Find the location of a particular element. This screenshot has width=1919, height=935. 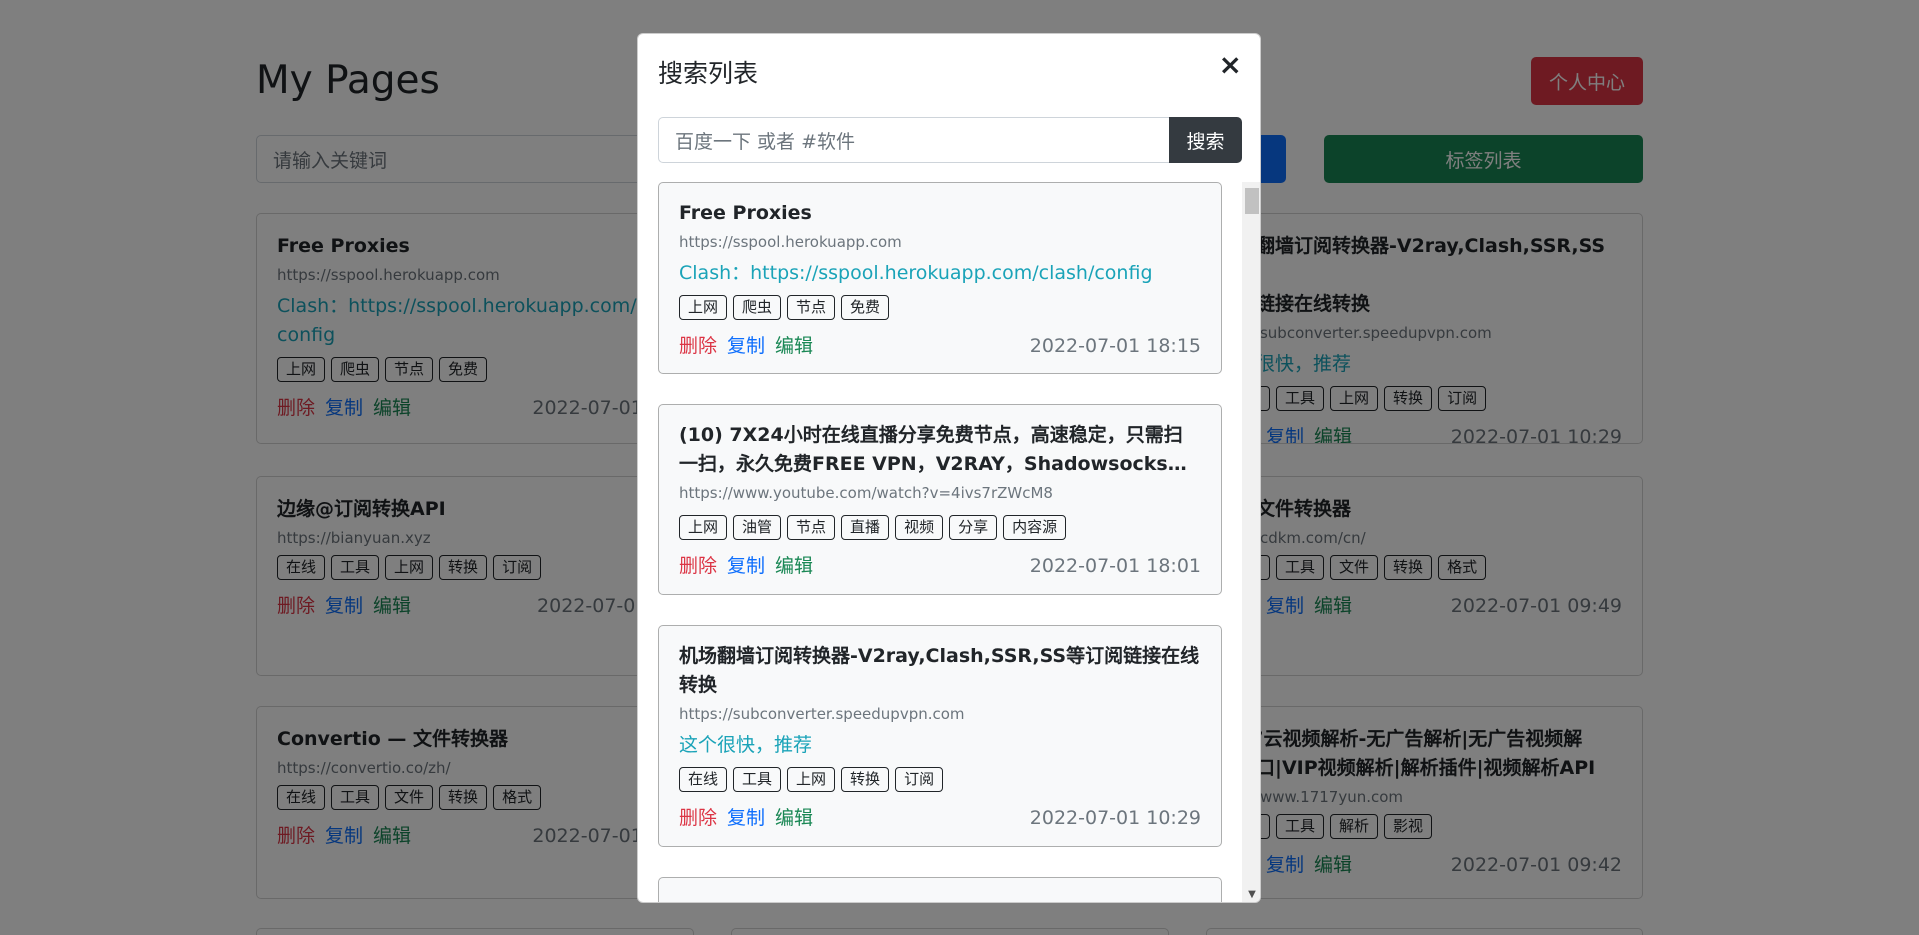

tag: 油管 is located at coordinates (757, 527).